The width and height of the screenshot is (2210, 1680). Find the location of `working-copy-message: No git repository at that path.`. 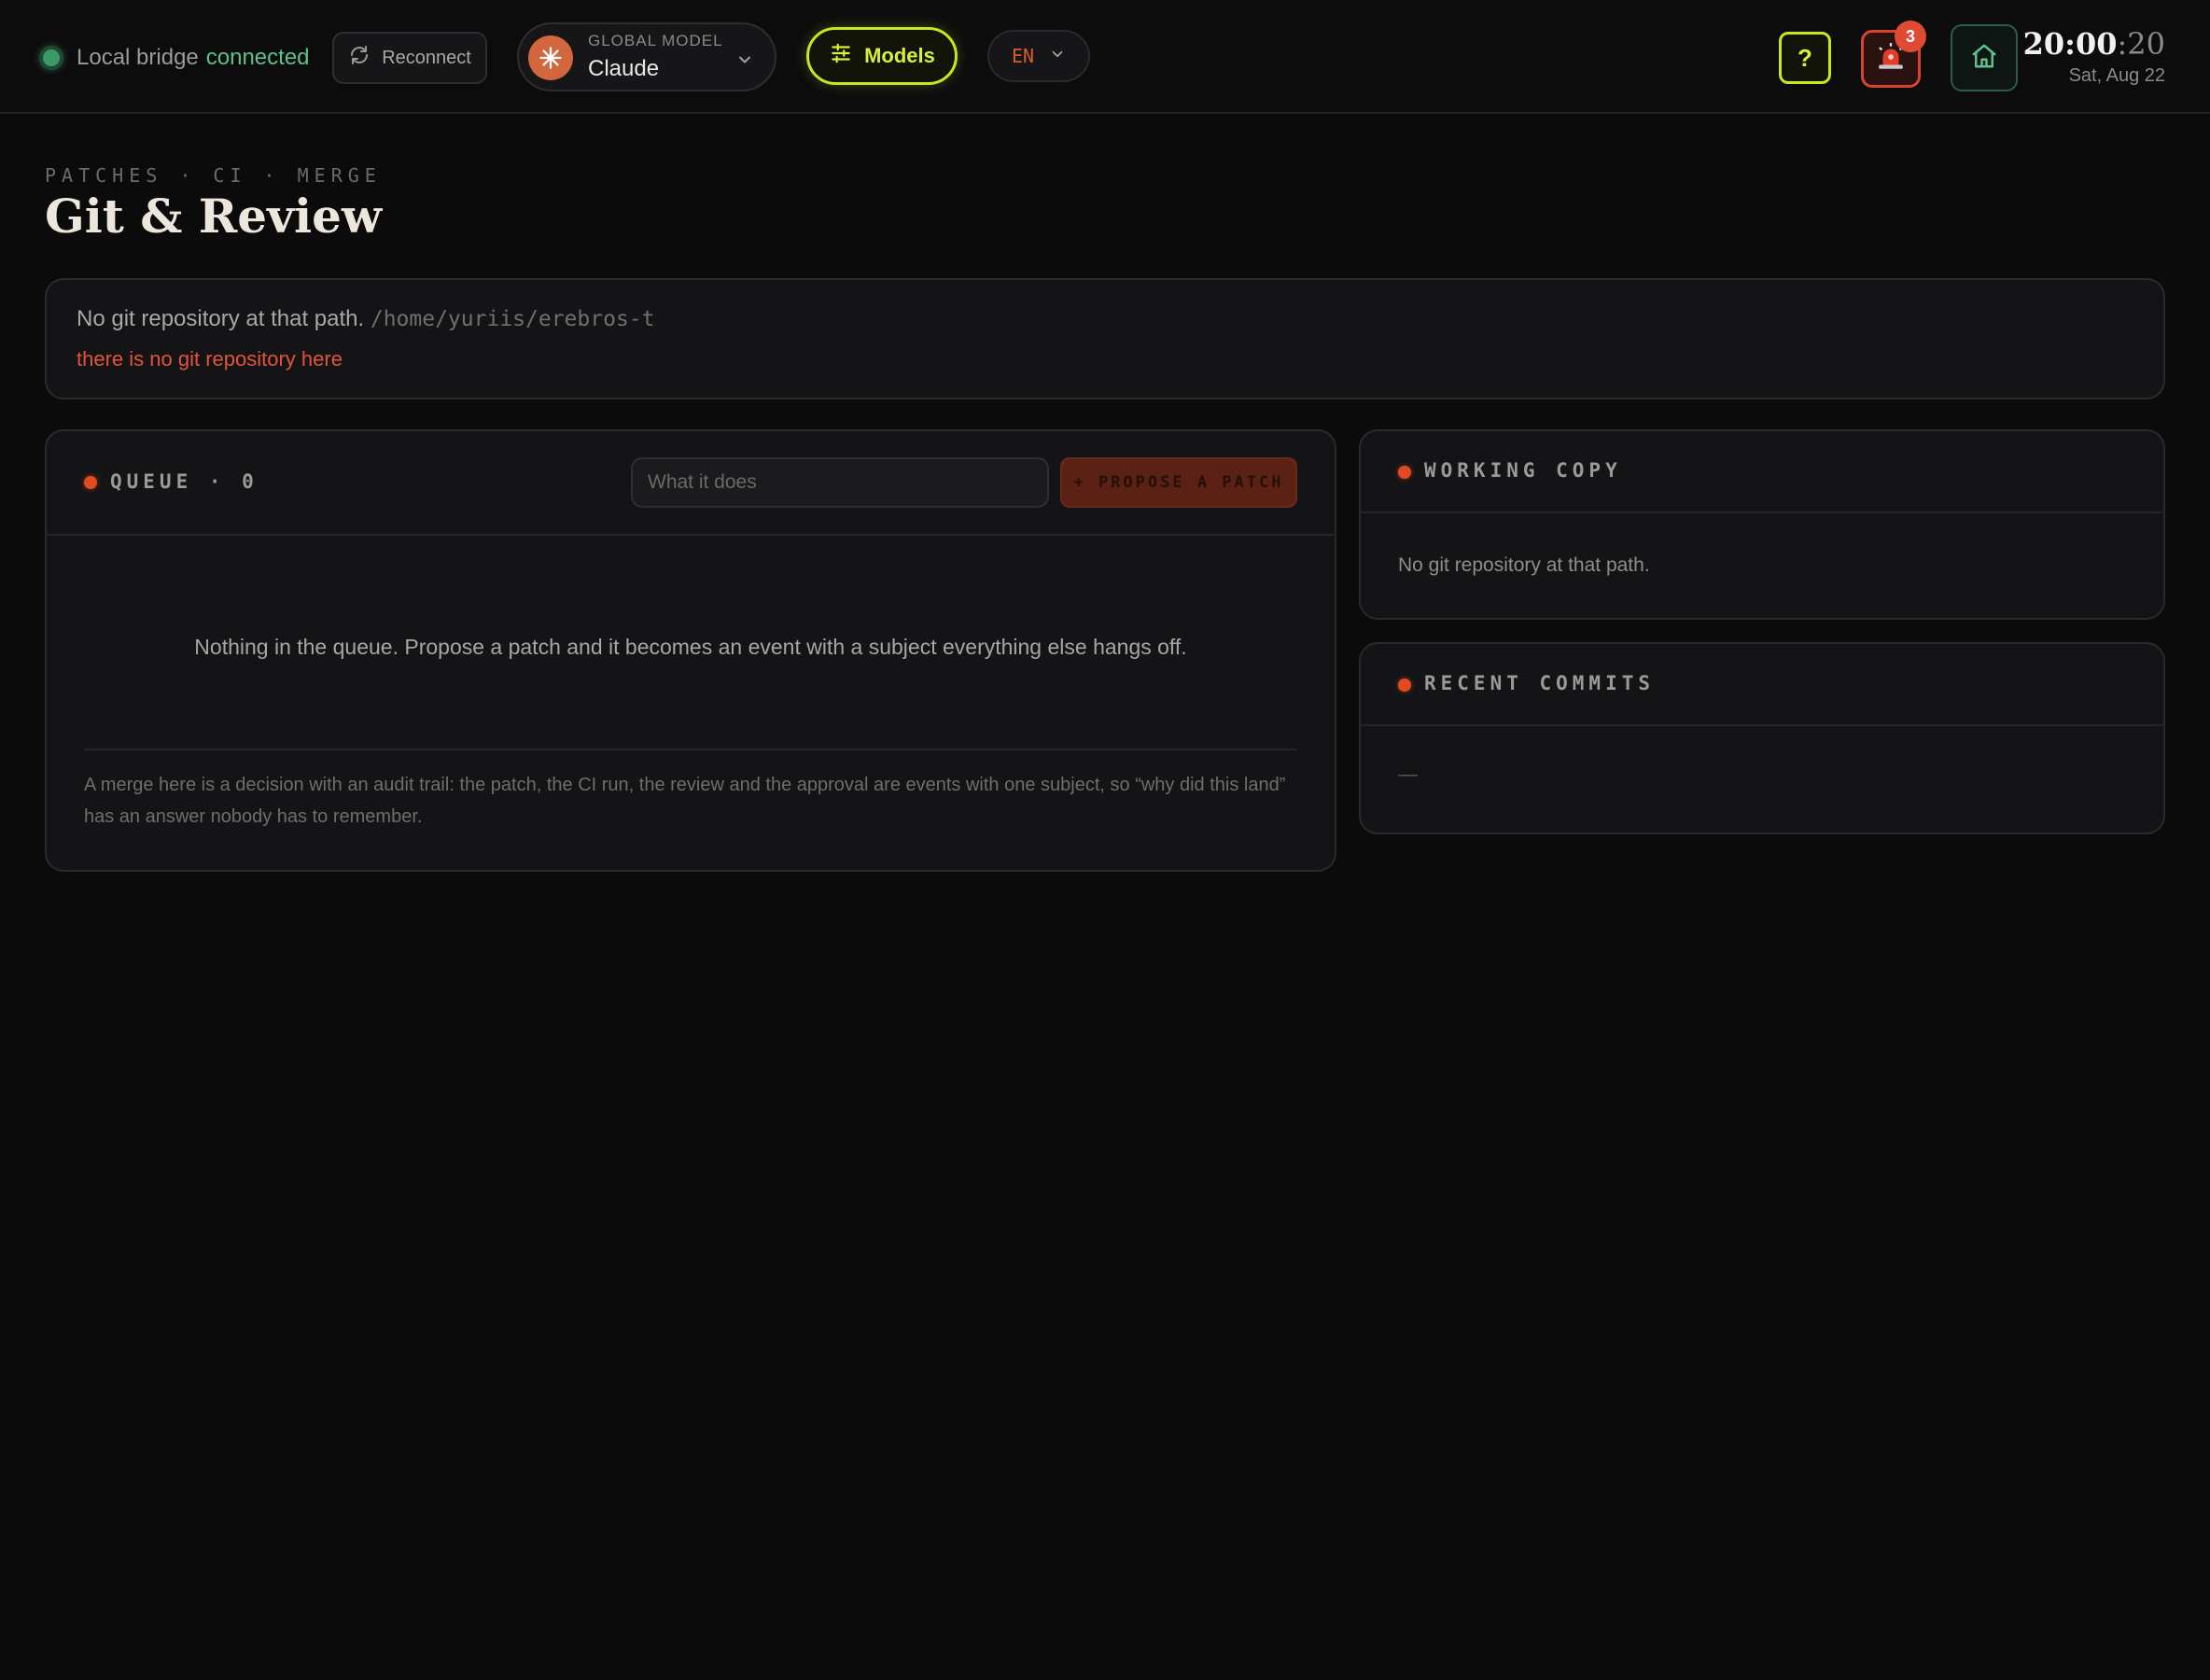

working-copy-message: No git repository at that path. is located at coordinates (1524, 565).